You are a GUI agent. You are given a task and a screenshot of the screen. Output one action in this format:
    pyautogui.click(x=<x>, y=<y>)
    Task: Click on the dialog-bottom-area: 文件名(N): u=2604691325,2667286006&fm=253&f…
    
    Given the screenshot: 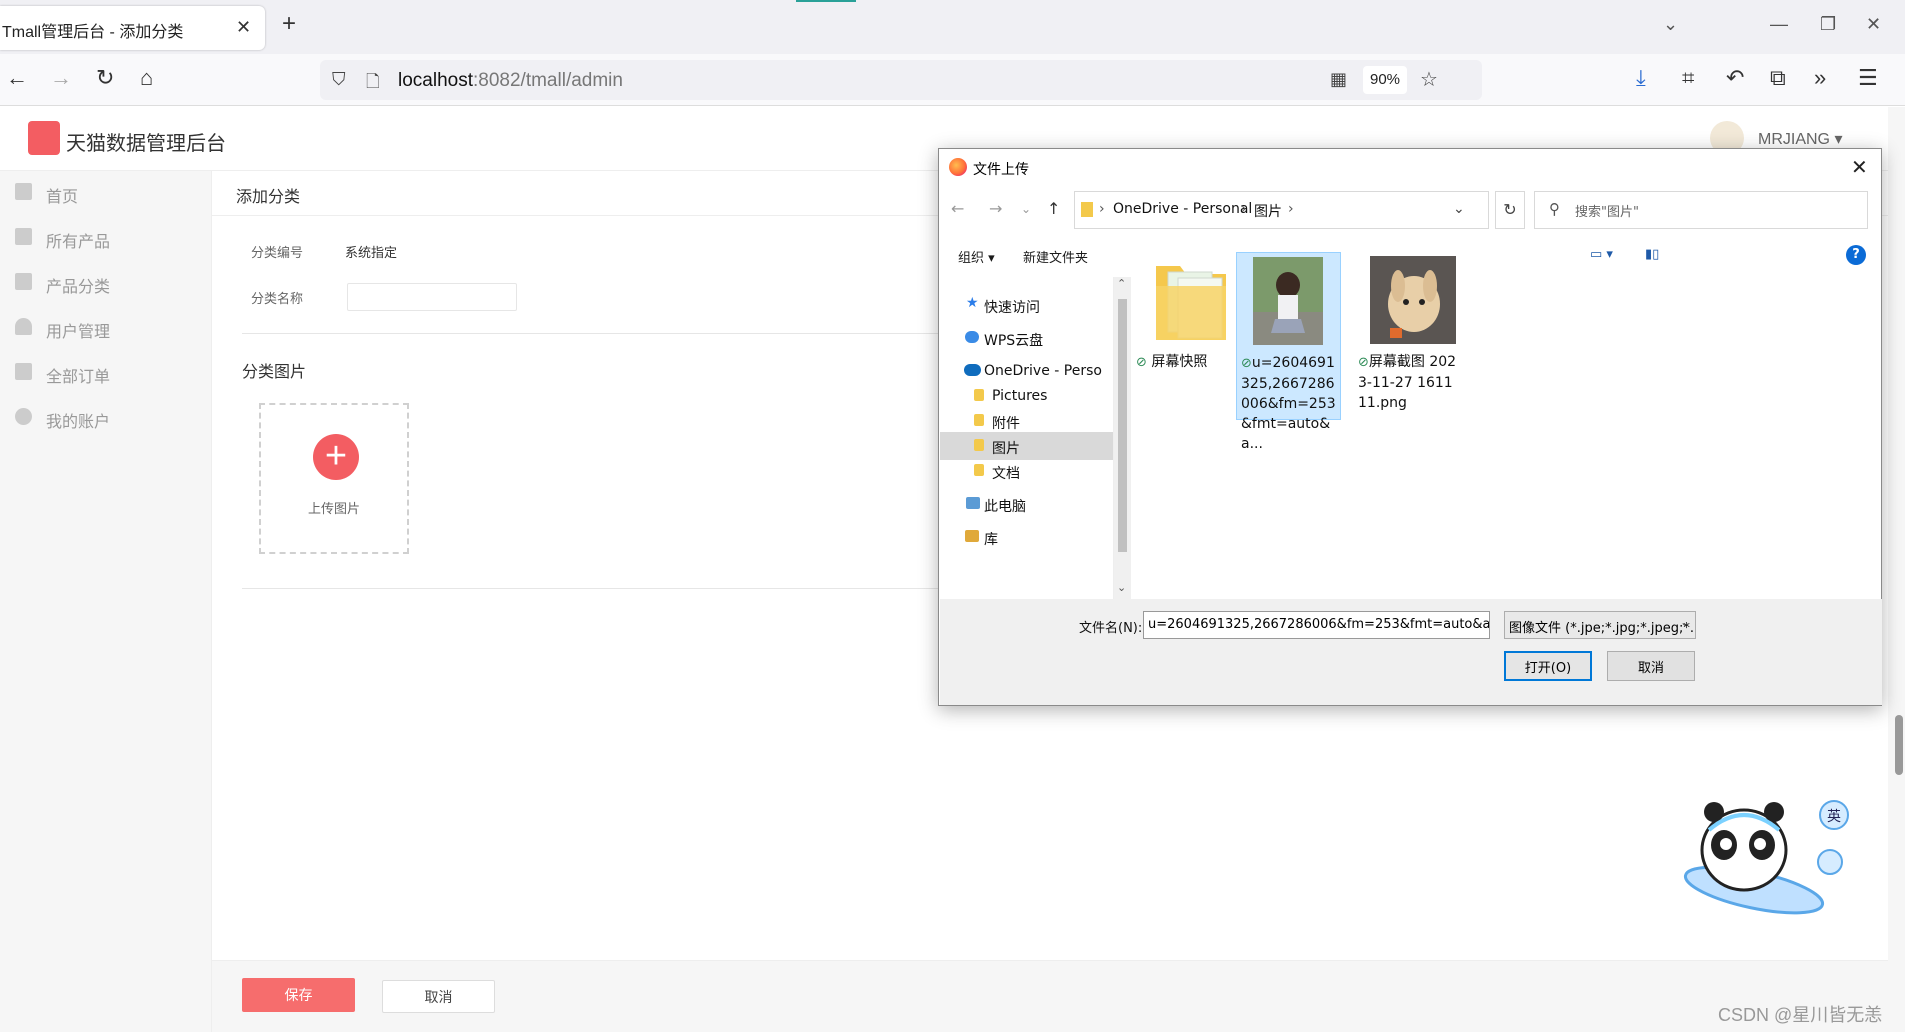 What is the action you would take?
    pyautogui.click(x=1411, y=652)
    